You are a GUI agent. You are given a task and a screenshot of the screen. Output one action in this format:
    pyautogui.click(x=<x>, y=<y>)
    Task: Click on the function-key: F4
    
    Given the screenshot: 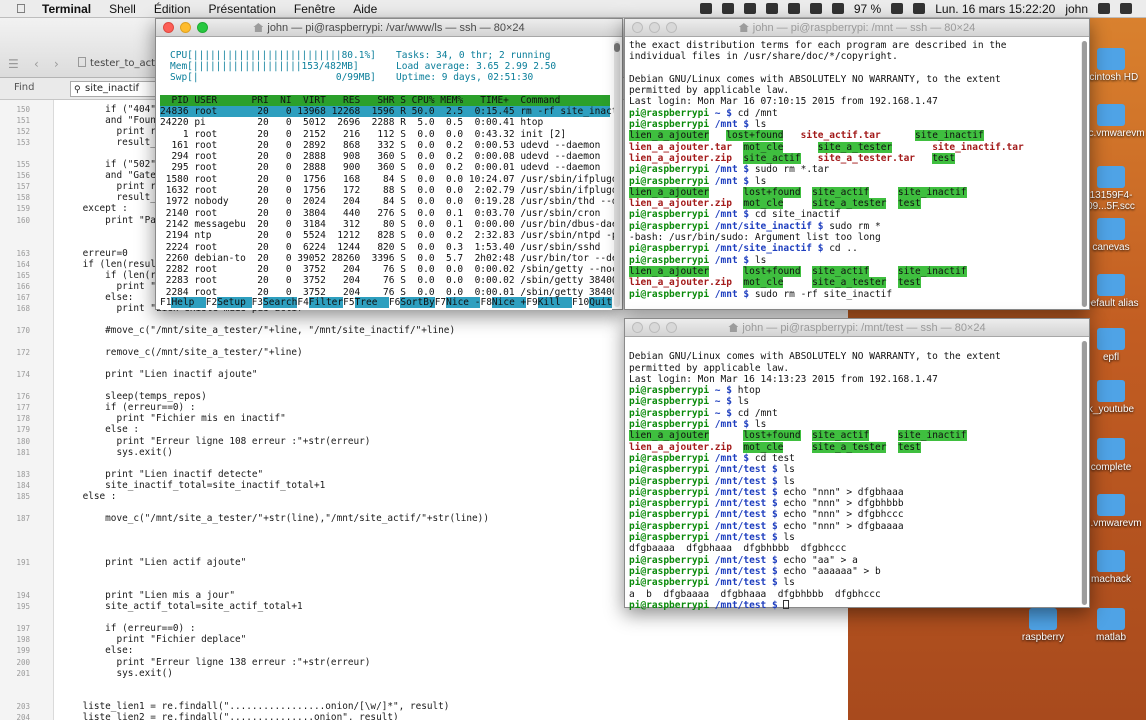 What is the action you would take?
    pyautogui.click(x=302, y=302)
    